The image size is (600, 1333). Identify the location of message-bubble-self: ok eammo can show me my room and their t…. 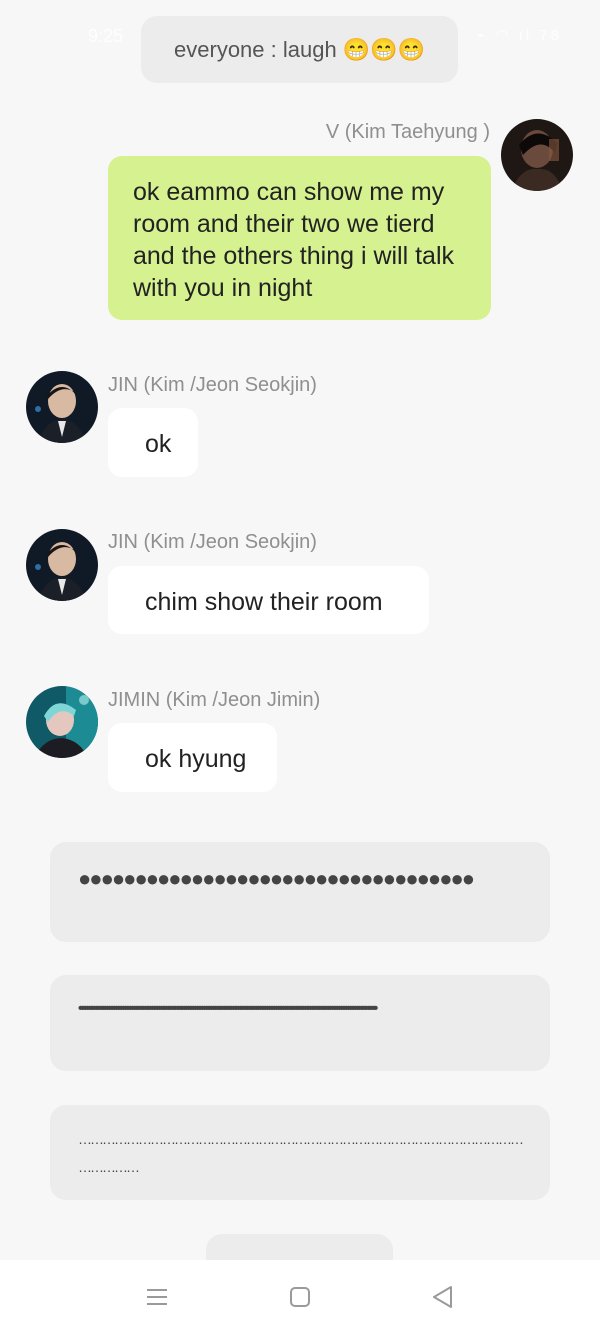
(299, 238).